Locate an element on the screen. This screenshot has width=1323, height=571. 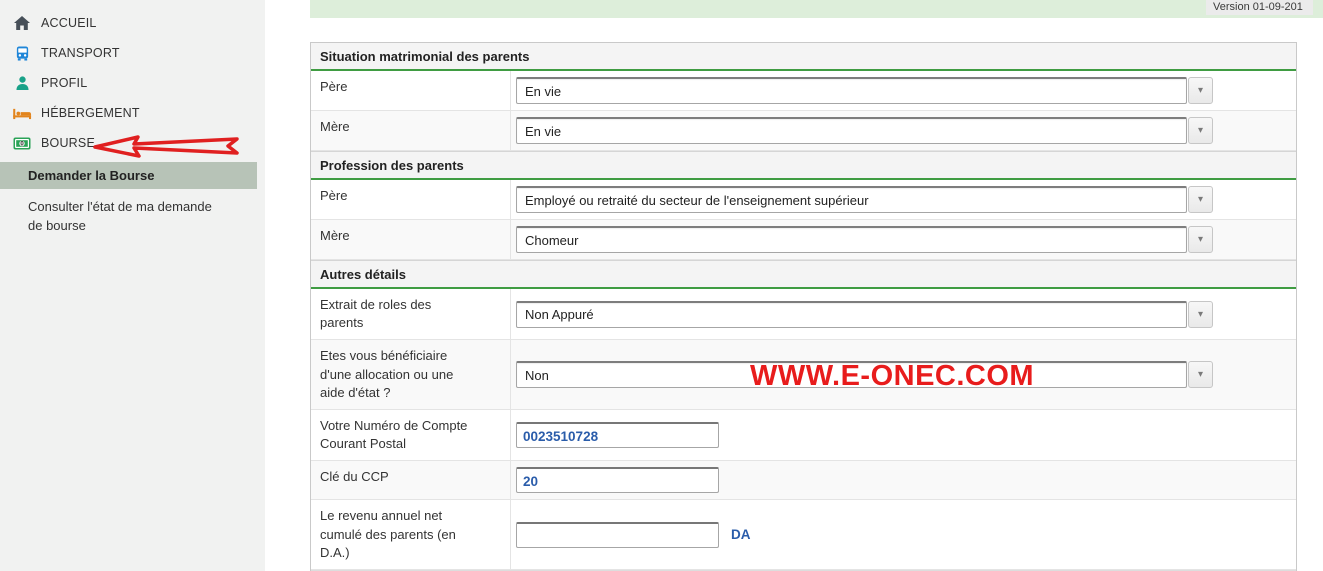
select-value: Non Appuré is located at coordinates (559, 315).